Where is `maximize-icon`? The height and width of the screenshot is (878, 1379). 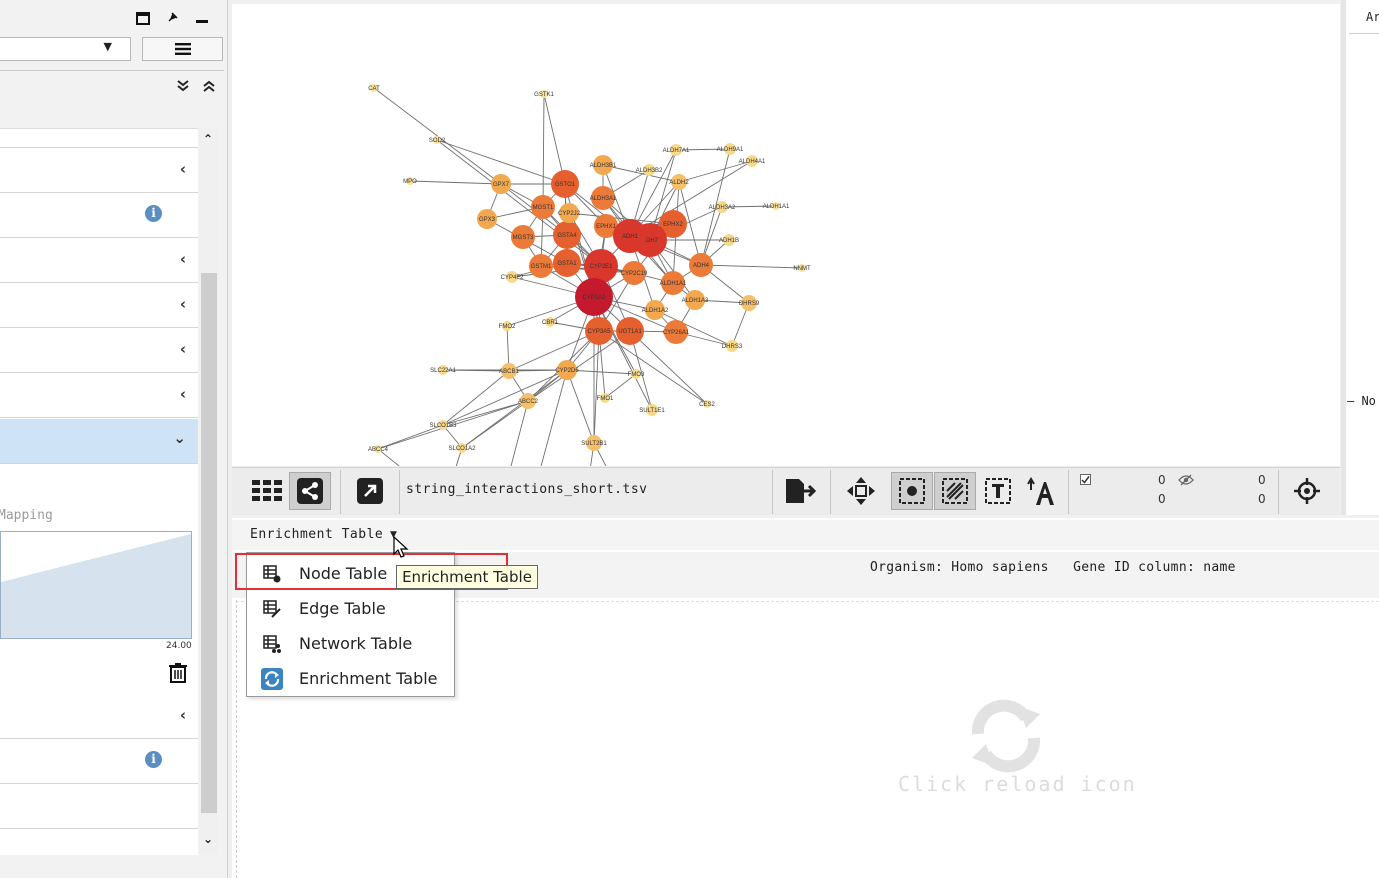
maximize-icon is located at coordinates (143, 18).